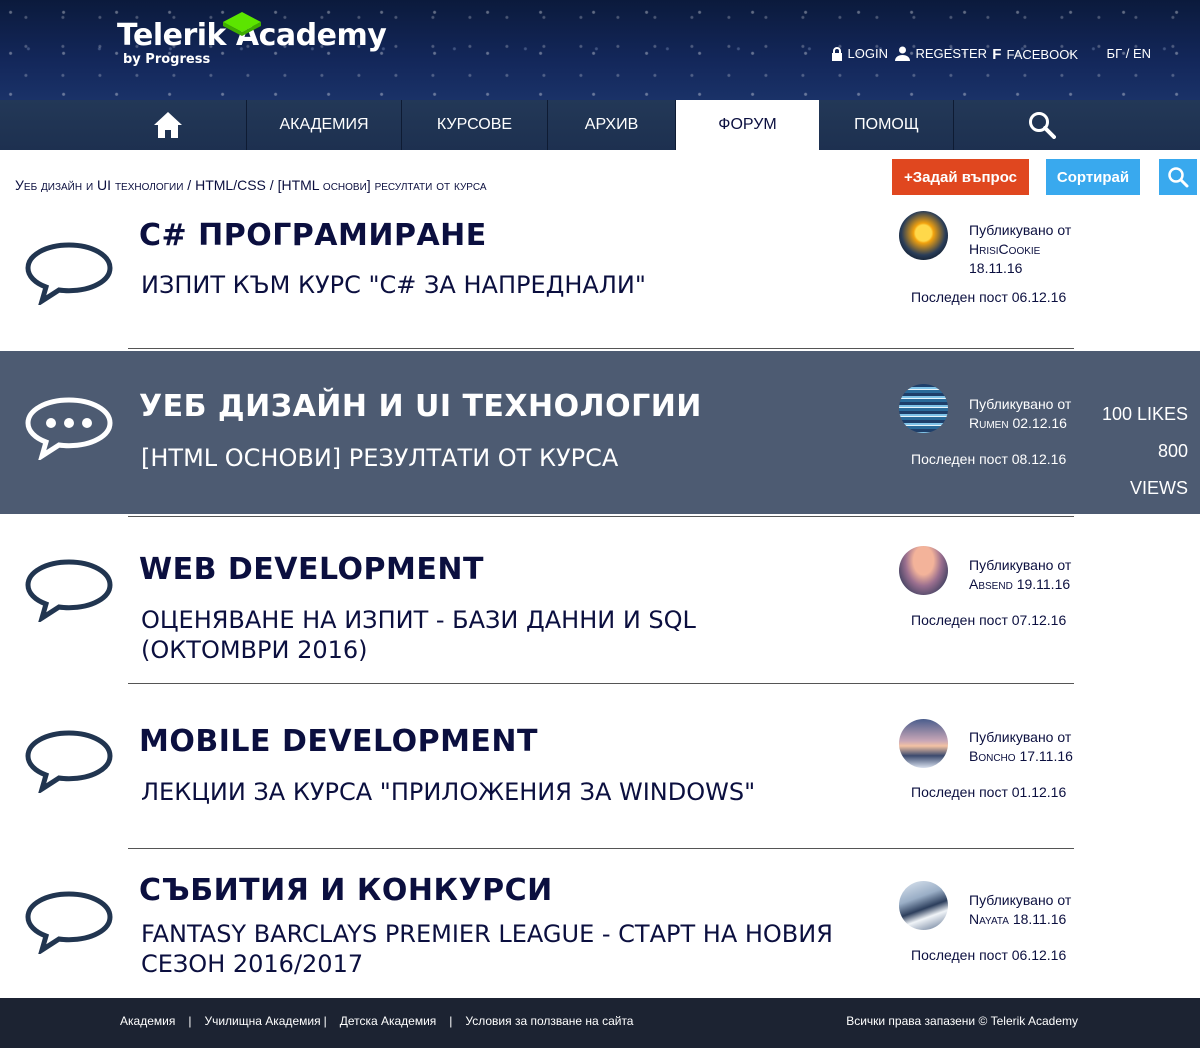  Describe the element at coordinates (420, 406) in the screenshot. I see `topic-category: УЕБ ДИЗАЙН И UI ТЕХНОЛОГИИ` at that location.